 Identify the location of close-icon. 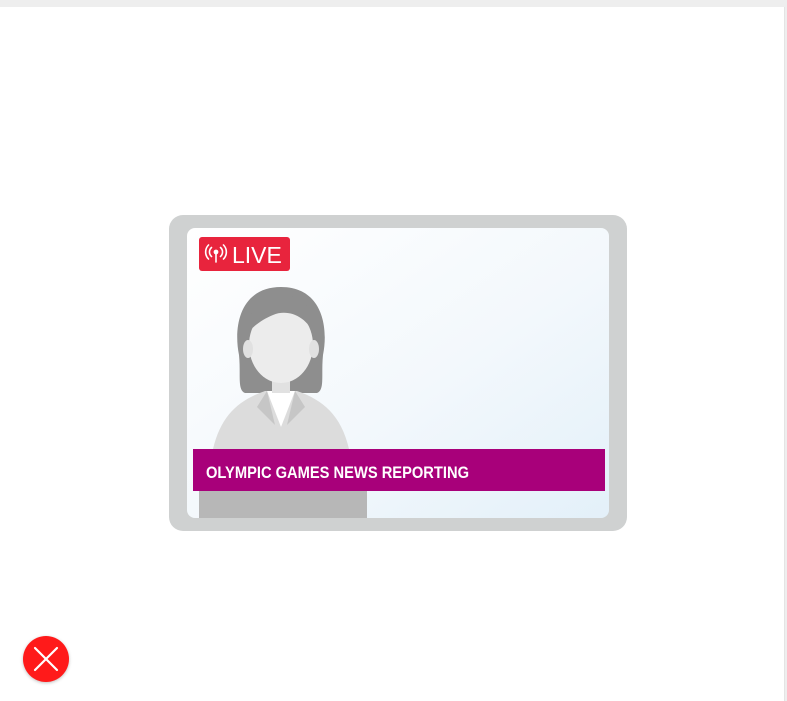
(46, 659).